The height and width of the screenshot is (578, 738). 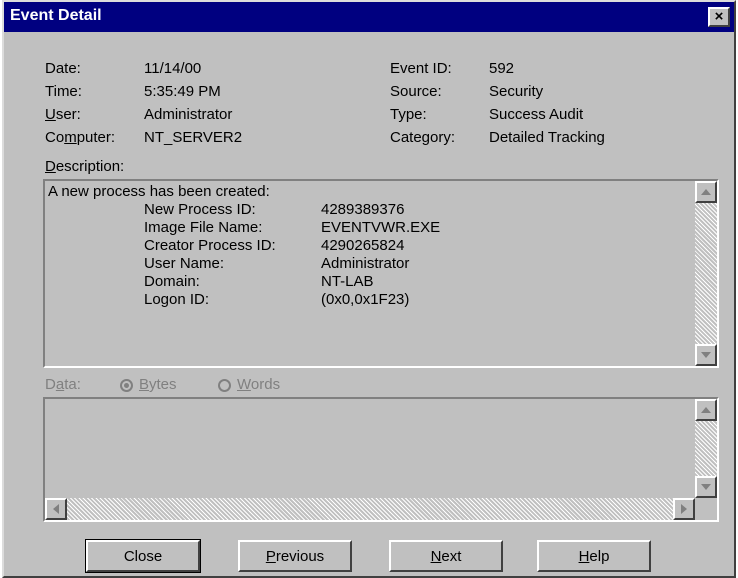 What do you see at coordinates (516, 91) in the screenshot?
I see `source-value: Security` at bounding box center [516, 91].